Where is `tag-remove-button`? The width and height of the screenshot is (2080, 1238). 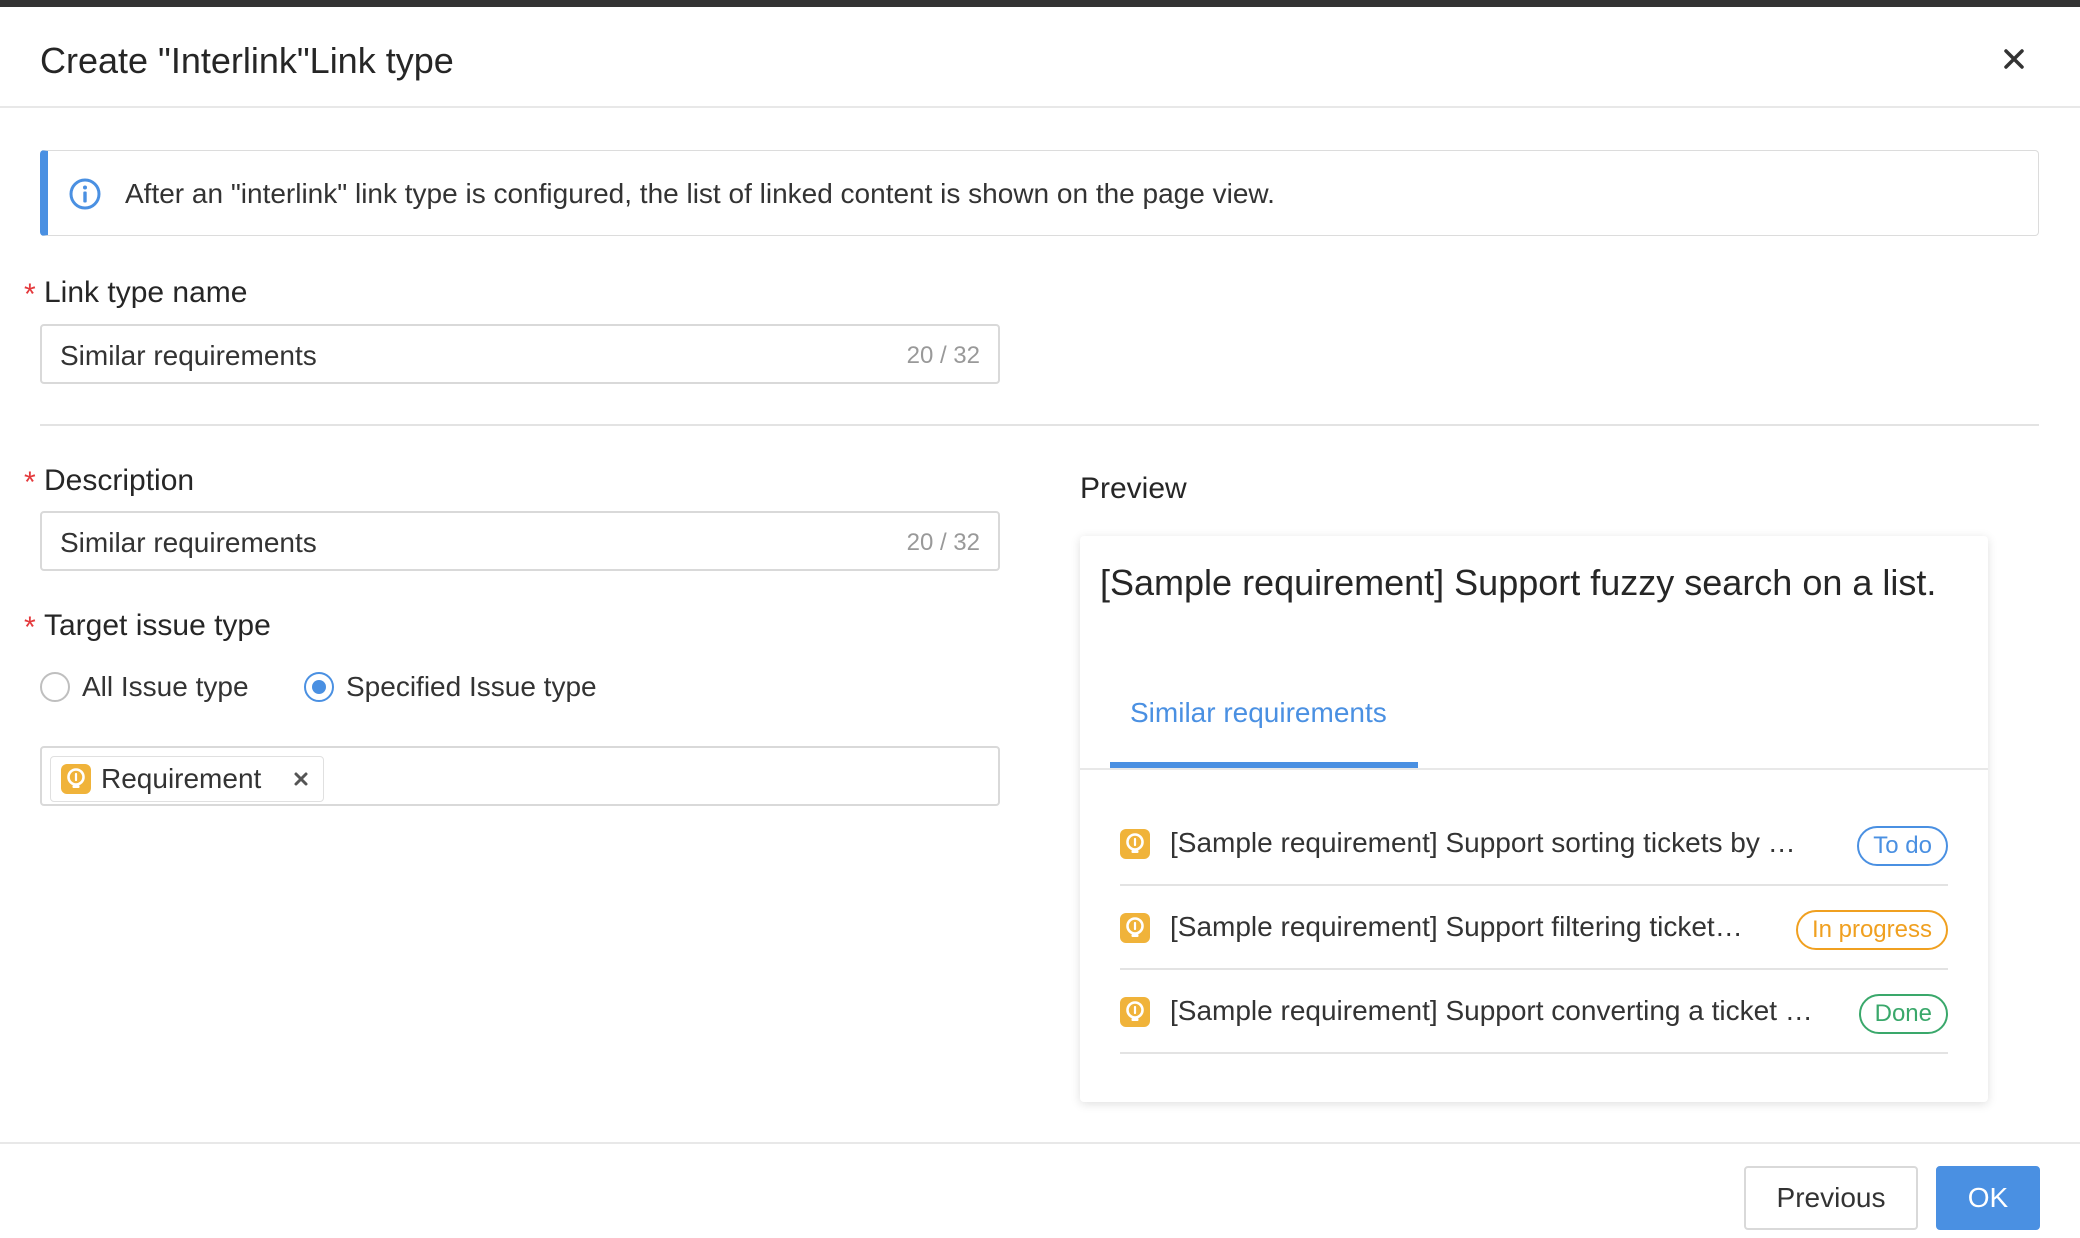
tag-remove-button is located at coordinates (301, 779).